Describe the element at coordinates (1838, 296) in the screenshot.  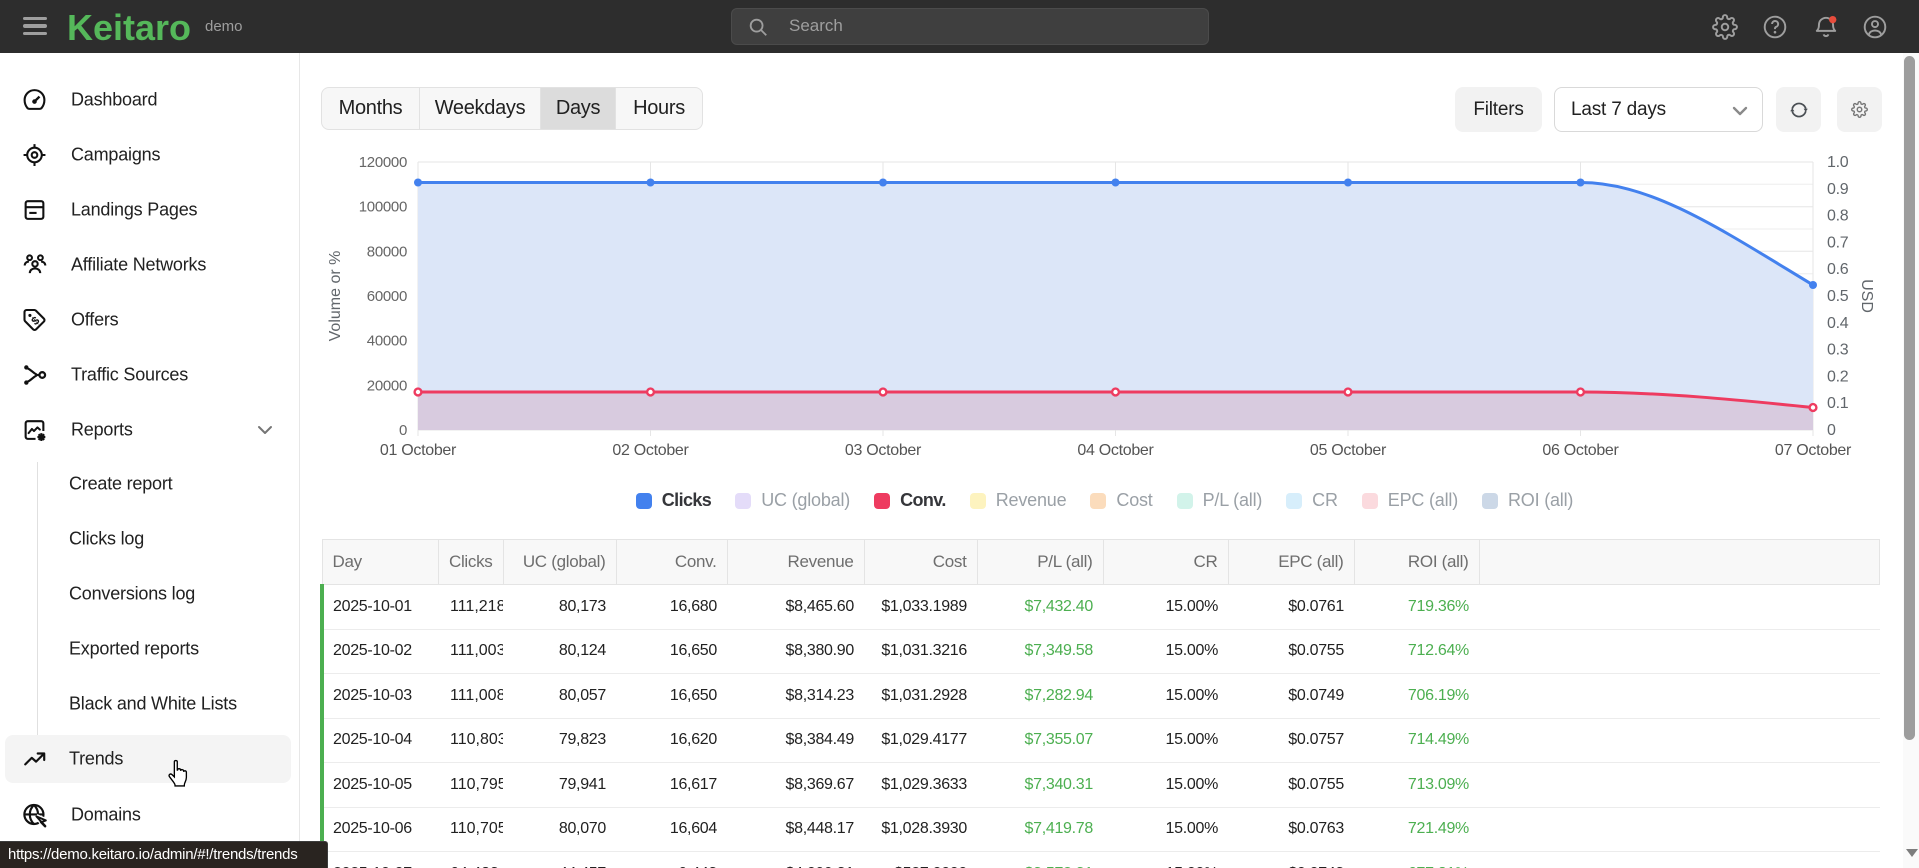
I see `svg-text: 0.5` at that location.